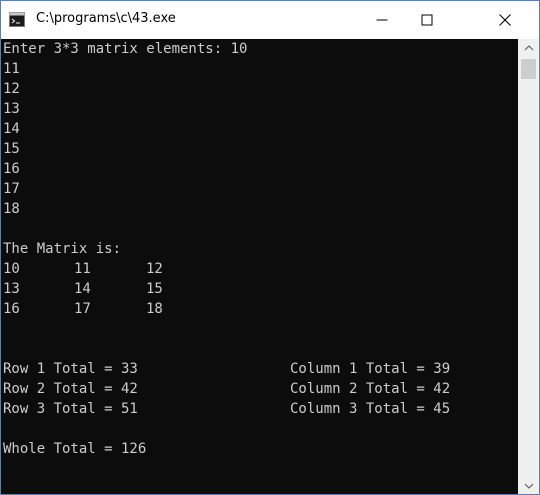  What do you see at coordinates (11, 169) in the screenshot?
I see `input-line: 16` at bounding box center [11, 169].